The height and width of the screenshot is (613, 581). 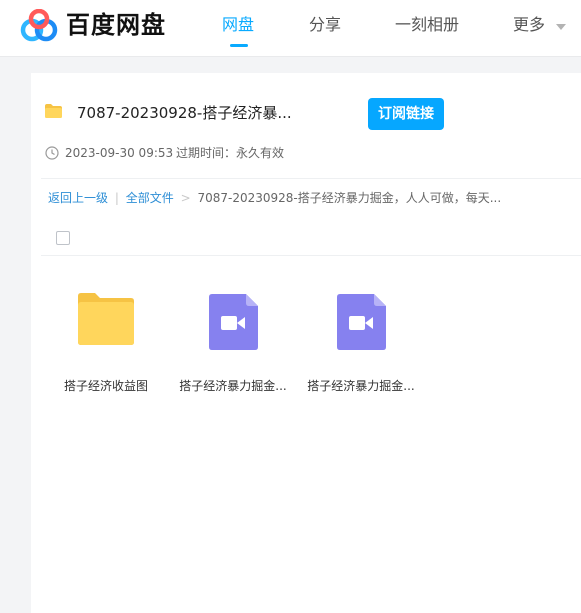 I want to click on expire-time: 过期时间：永久有效, so click(x=230, y=153).